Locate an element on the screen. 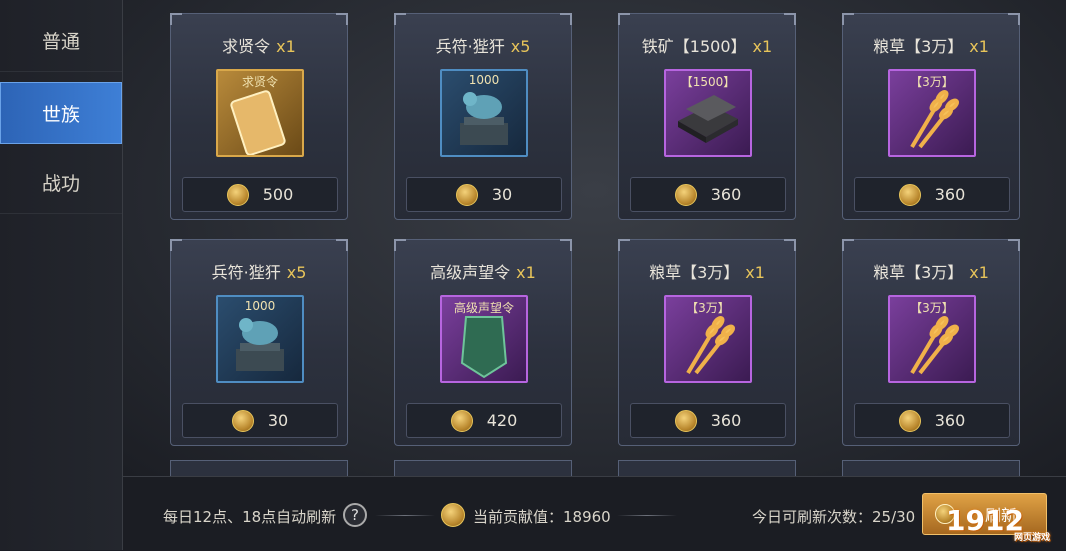 This screenshot has width=1066, height=551. item-price: 500 is located at coordinates (278, 194).